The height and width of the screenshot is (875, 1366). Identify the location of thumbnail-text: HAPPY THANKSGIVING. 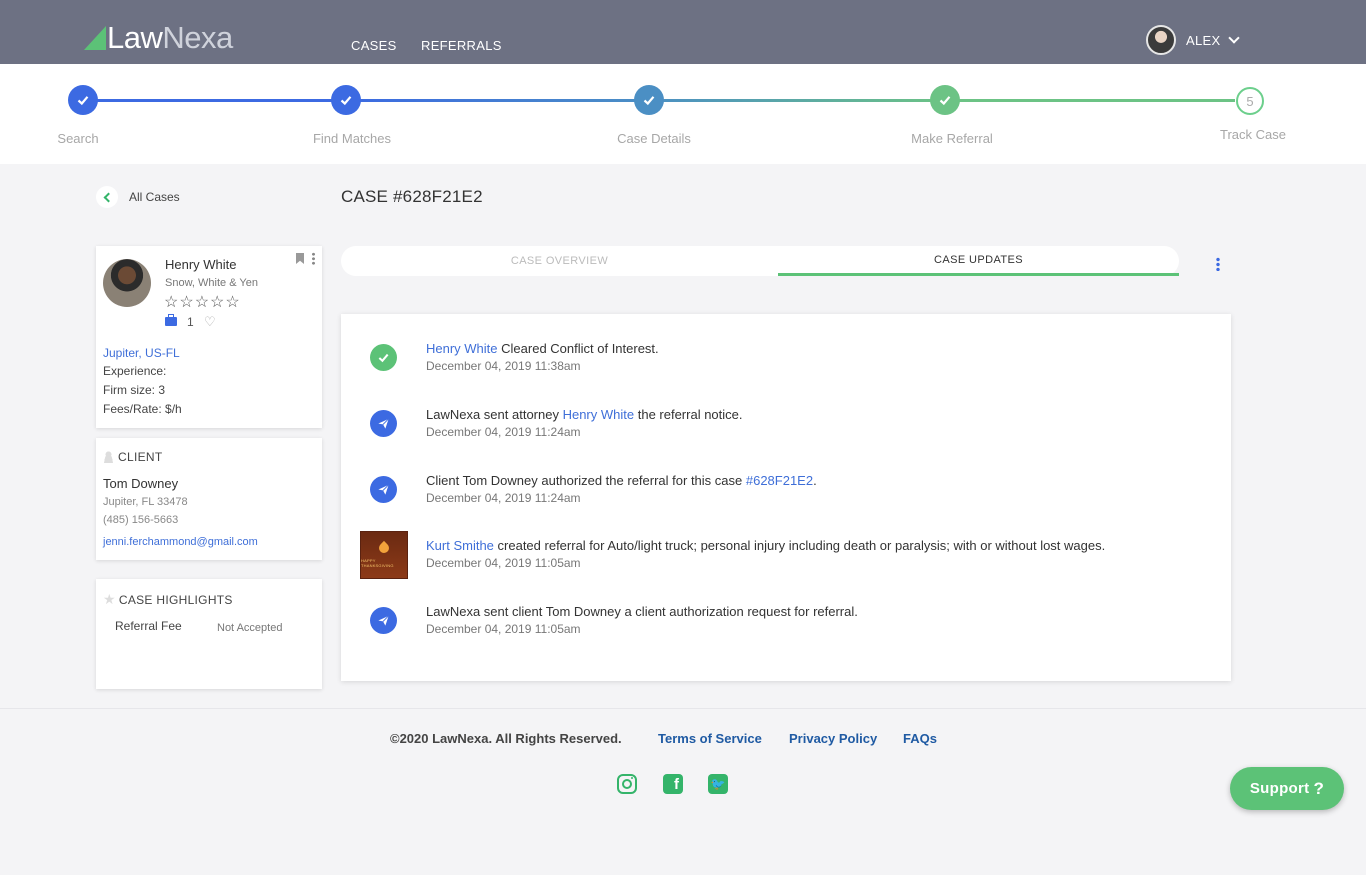
(377, 562).